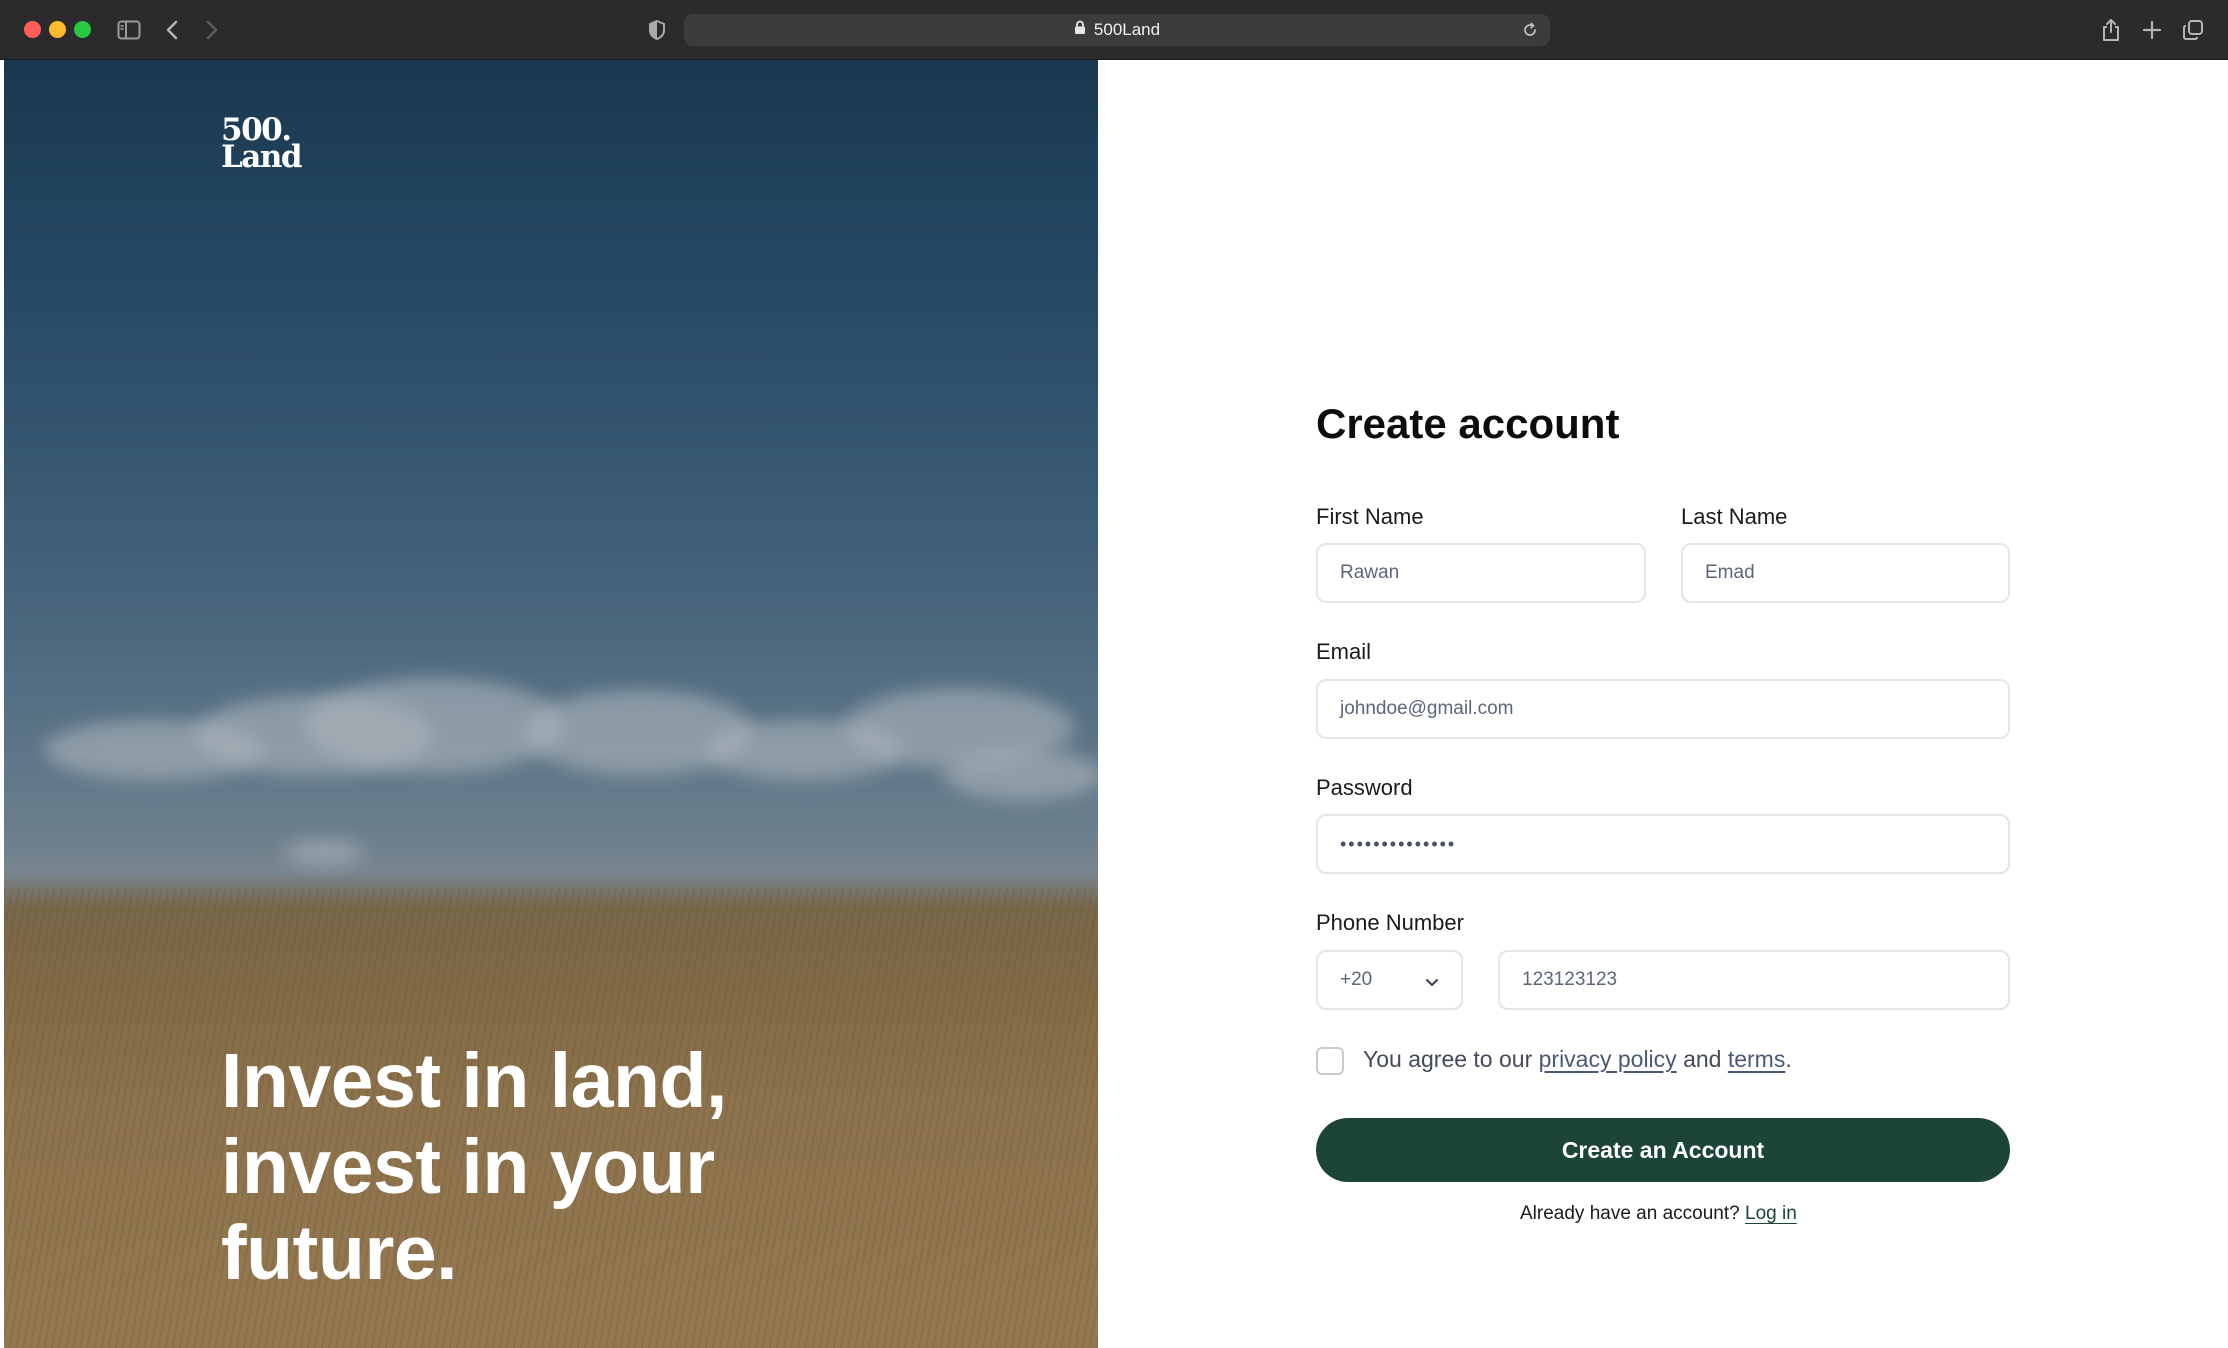 The height and width of the screenshot is (1348, 2228). I want to click on agree-and: and, so click(1702, 1059).